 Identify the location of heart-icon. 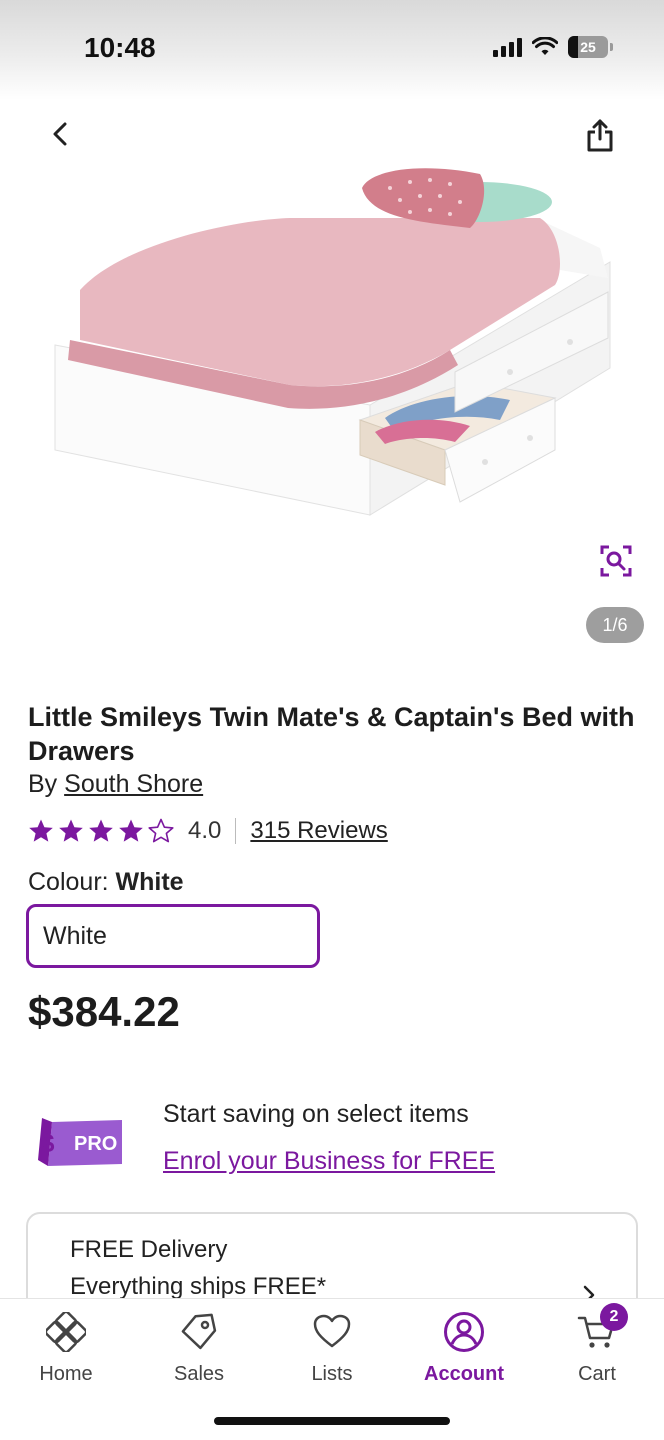
(332, 1332).